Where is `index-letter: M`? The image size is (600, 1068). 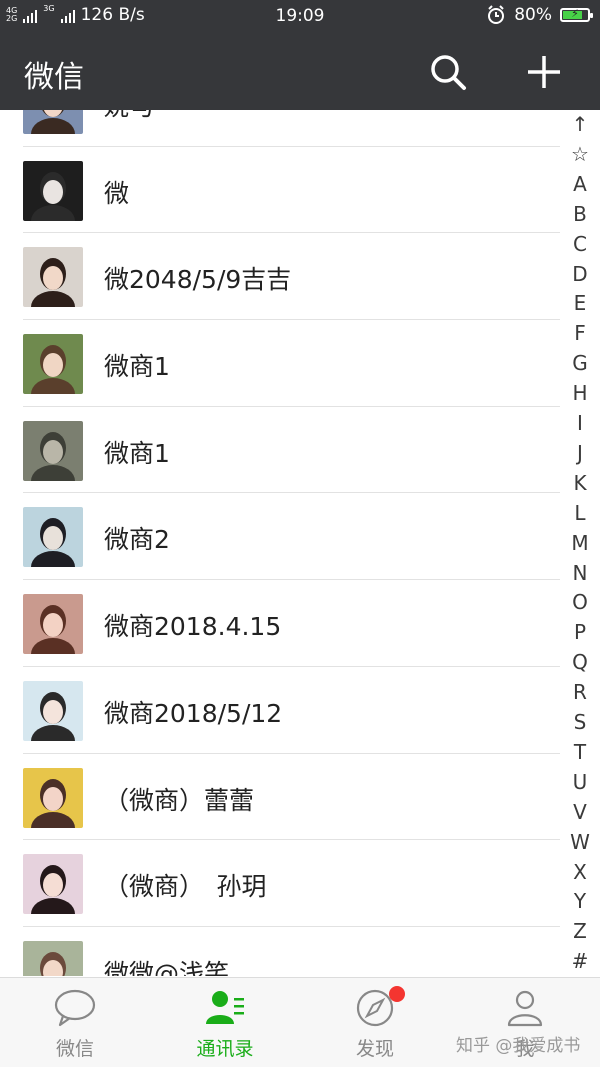 index-letter: M is located at coordinates (580, 543).